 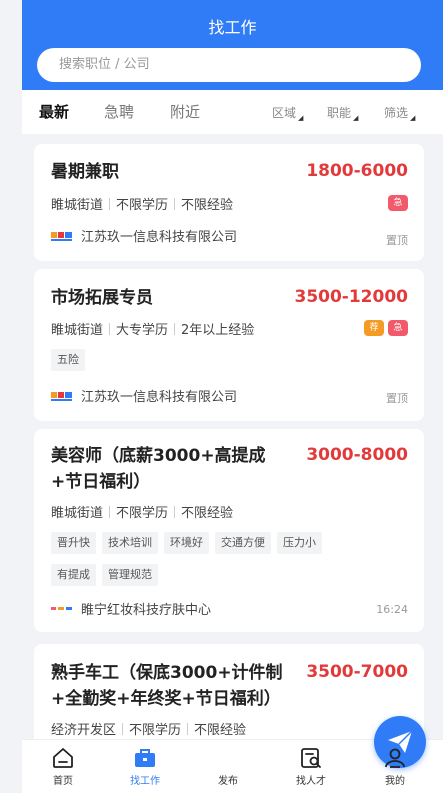 What do you see at coordinates (158, 456) in the screenshot?
I see `job-title-line: 美容师（底薪3000+高提成` at bounding box center [158, 456].